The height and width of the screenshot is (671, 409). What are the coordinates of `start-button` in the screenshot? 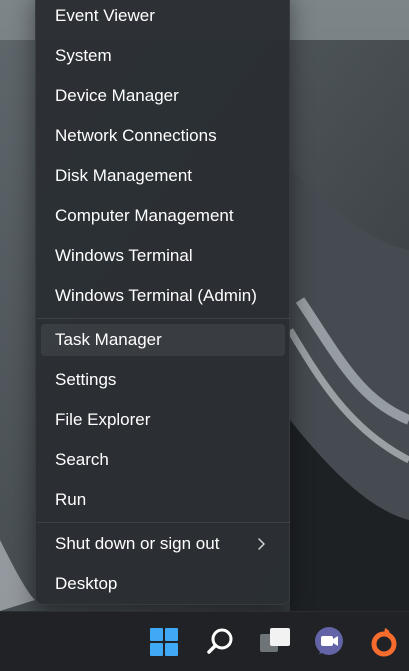 It's located at (164, 642).